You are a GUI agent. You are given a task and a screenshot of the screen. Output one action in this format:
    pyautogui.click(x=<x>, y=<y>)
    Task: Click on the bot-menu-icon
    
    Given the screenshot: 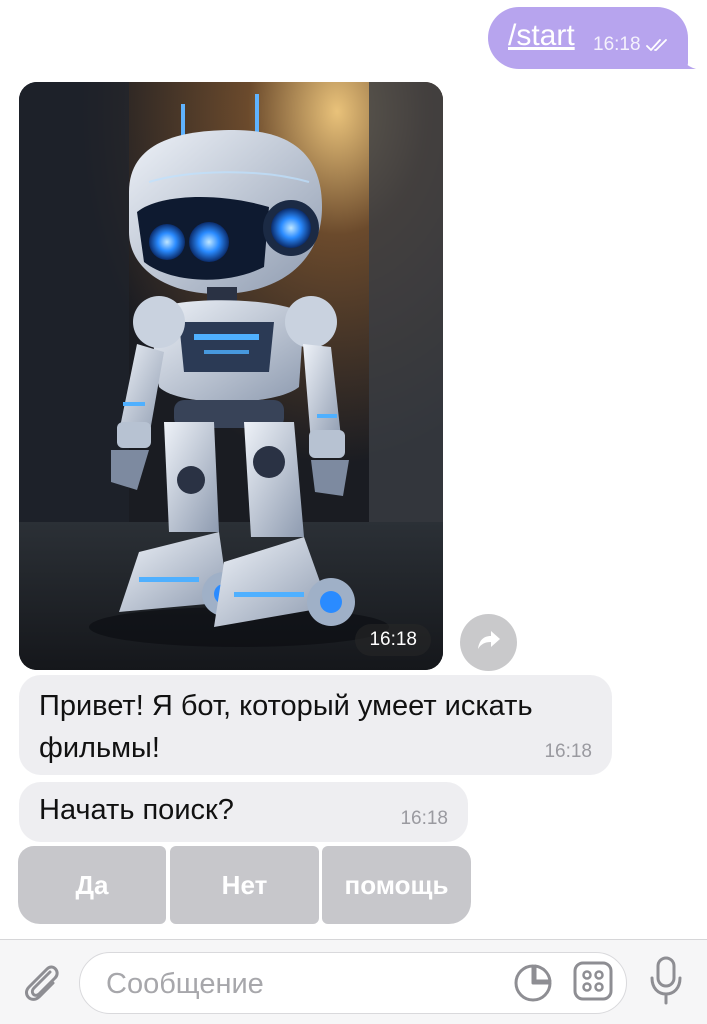 What is the action you would take?
    pyautogui.click(x=593, y=983)
    